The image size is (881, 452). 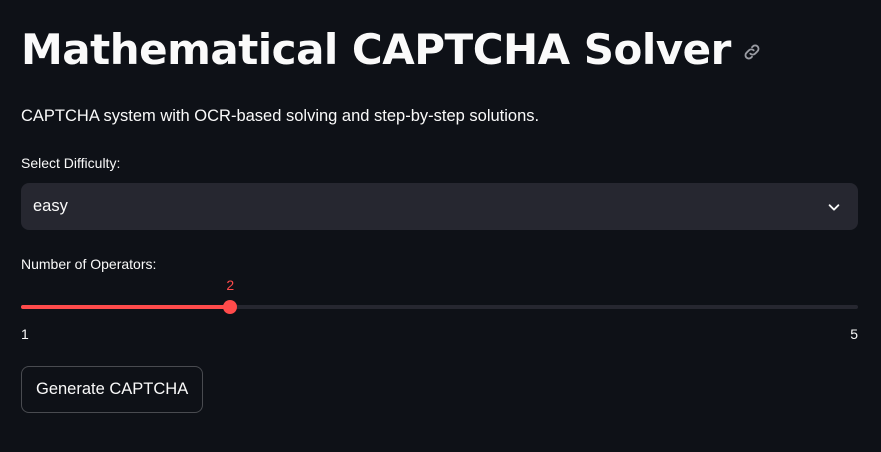 What do you see at coordinates (376, 49) in the screenshot?
I see `page-title: Mathematical CAPTCHA Solver` at bounding box center [376, 49].